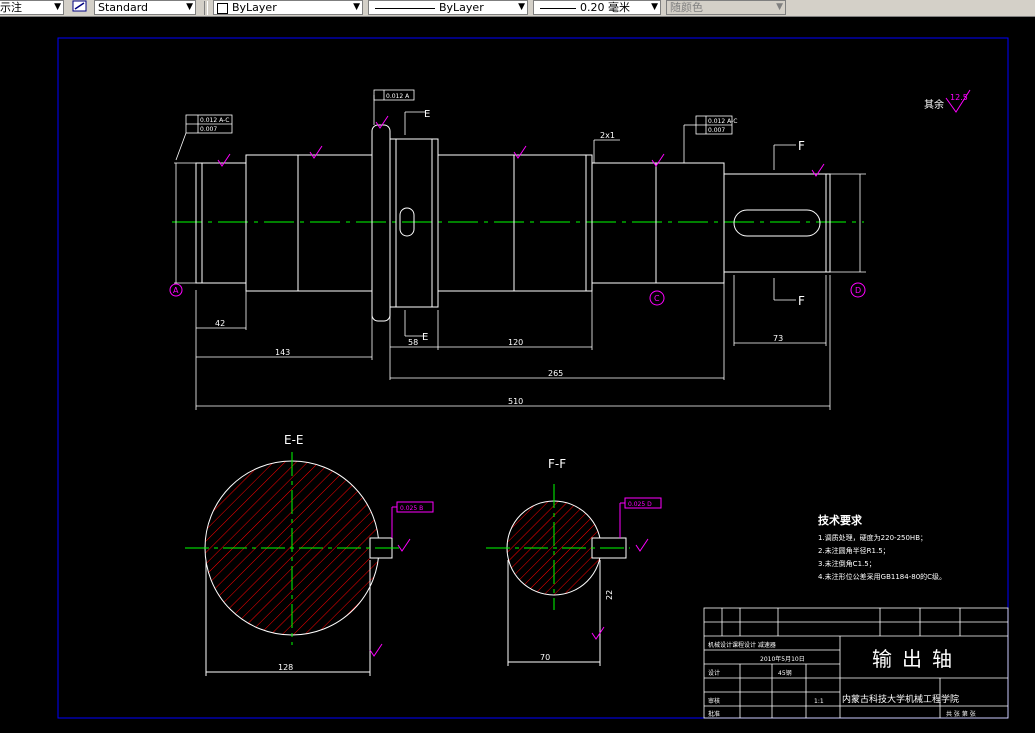  I want to click on dim-ff-width: 70, so click(545, 657).